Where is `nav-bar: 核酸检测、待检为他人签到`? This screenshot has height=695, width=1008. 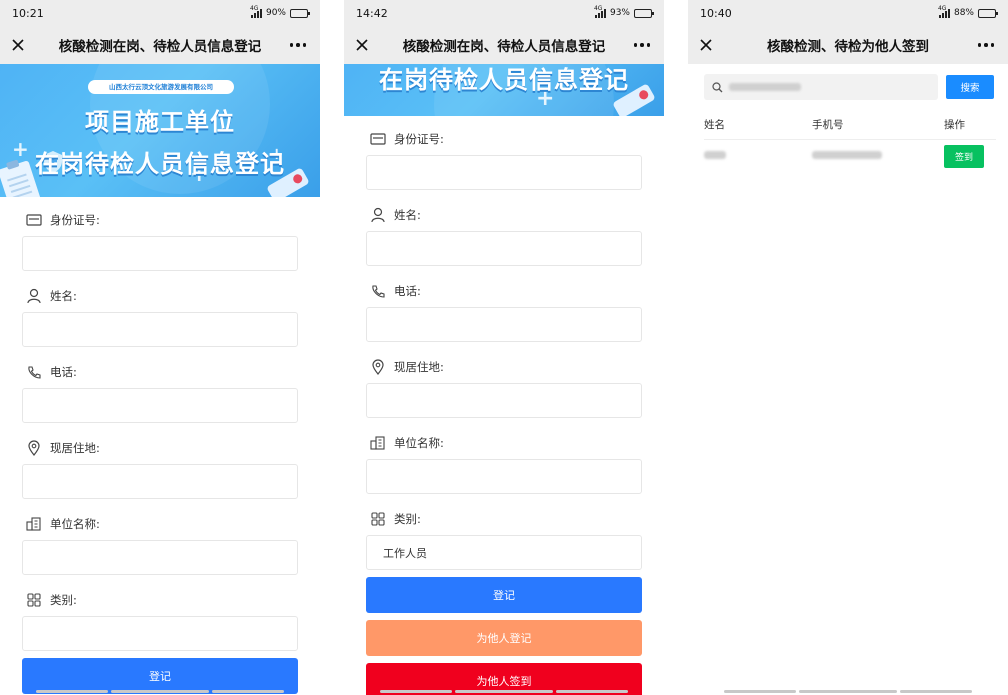 nav-bar: 核酸检测、待检为他人签到 is located at coordinates (848, 45).